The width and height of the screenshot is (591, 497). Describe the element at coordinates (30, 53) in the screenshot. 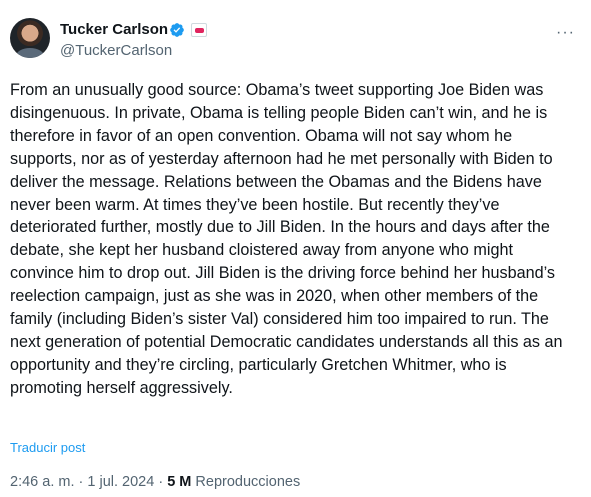

I see `avatar-shirt` at that location.